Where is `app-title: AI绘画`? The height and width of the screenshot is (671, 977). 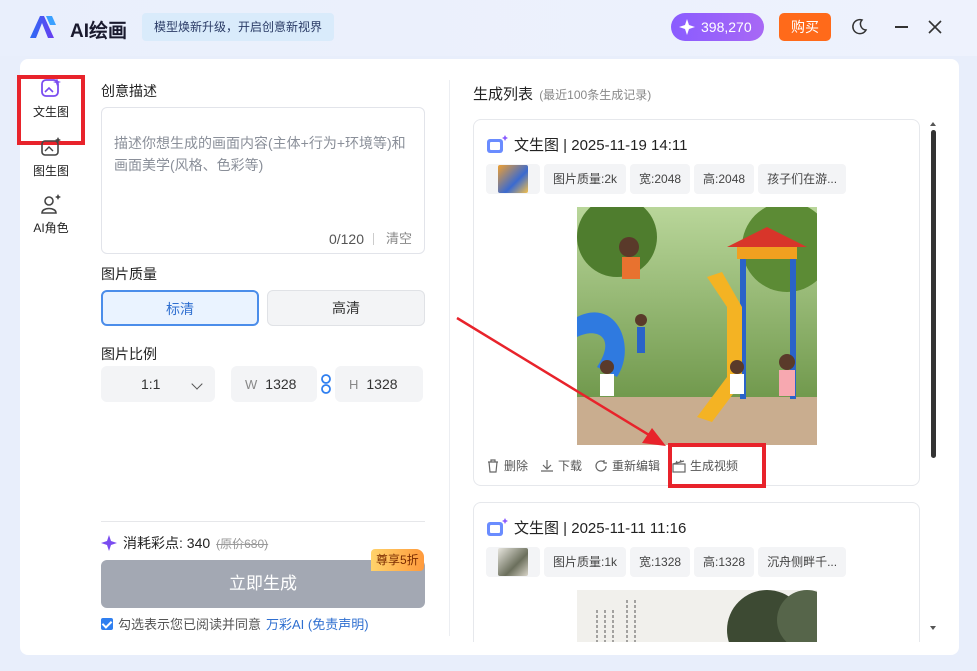
app-title: AI绘画 is located at coordinates (99, 31).